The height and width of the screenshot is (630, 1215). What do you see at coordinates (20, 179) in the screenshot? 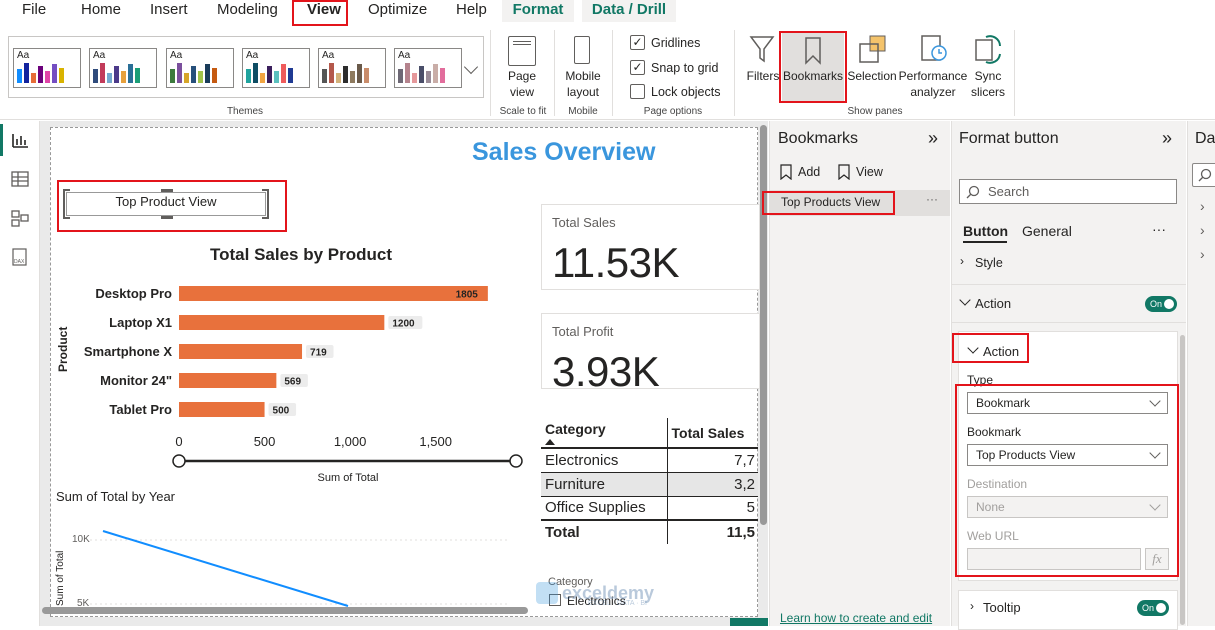
I see `table-view-icon` at bounding box center [20, 179].